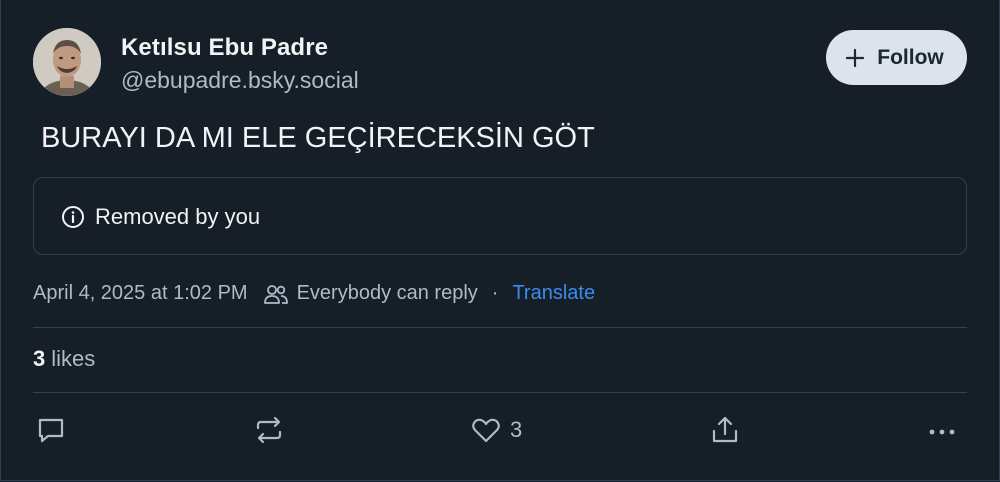 Image resolution: width=1000 pixels, height=482 pixels. Describe the element at coordinates (240, 80) in the screenshot. I see `author-handle: @ebupadre.bsky.social` at that location.